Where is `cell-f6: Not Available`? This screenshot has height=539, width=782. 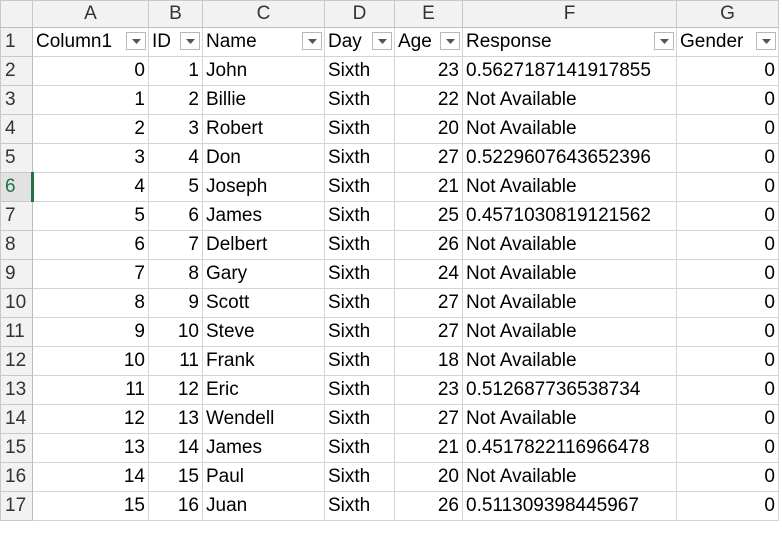 cell-f6: Not Available is located at coordinates (569, 187).